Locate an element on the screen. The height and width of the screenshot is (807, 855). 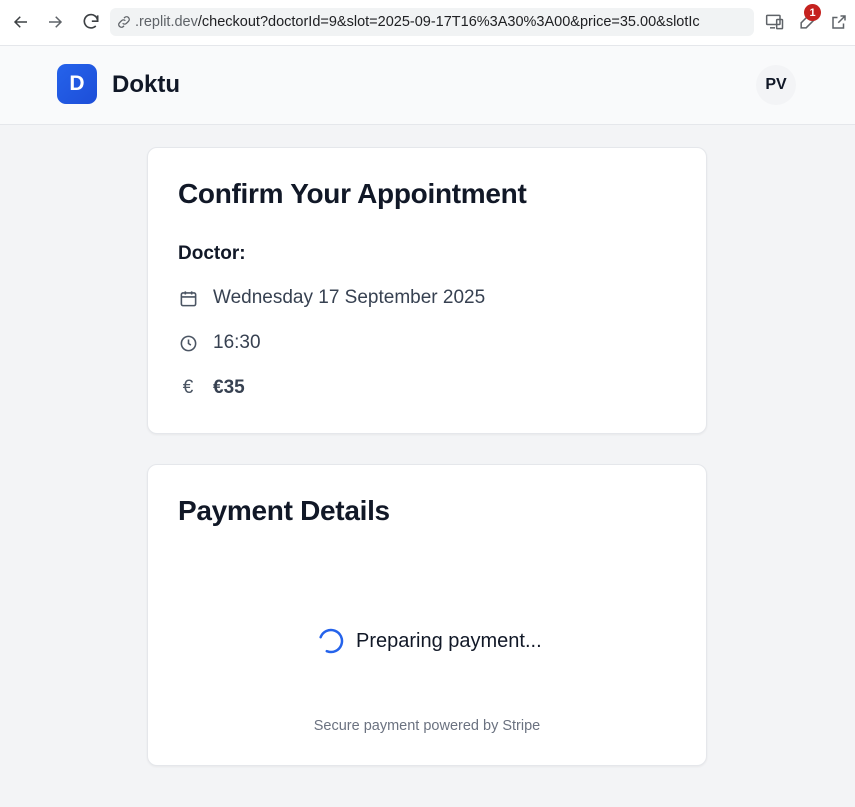
screen-cast-icon is located at coordinates (775, 22).